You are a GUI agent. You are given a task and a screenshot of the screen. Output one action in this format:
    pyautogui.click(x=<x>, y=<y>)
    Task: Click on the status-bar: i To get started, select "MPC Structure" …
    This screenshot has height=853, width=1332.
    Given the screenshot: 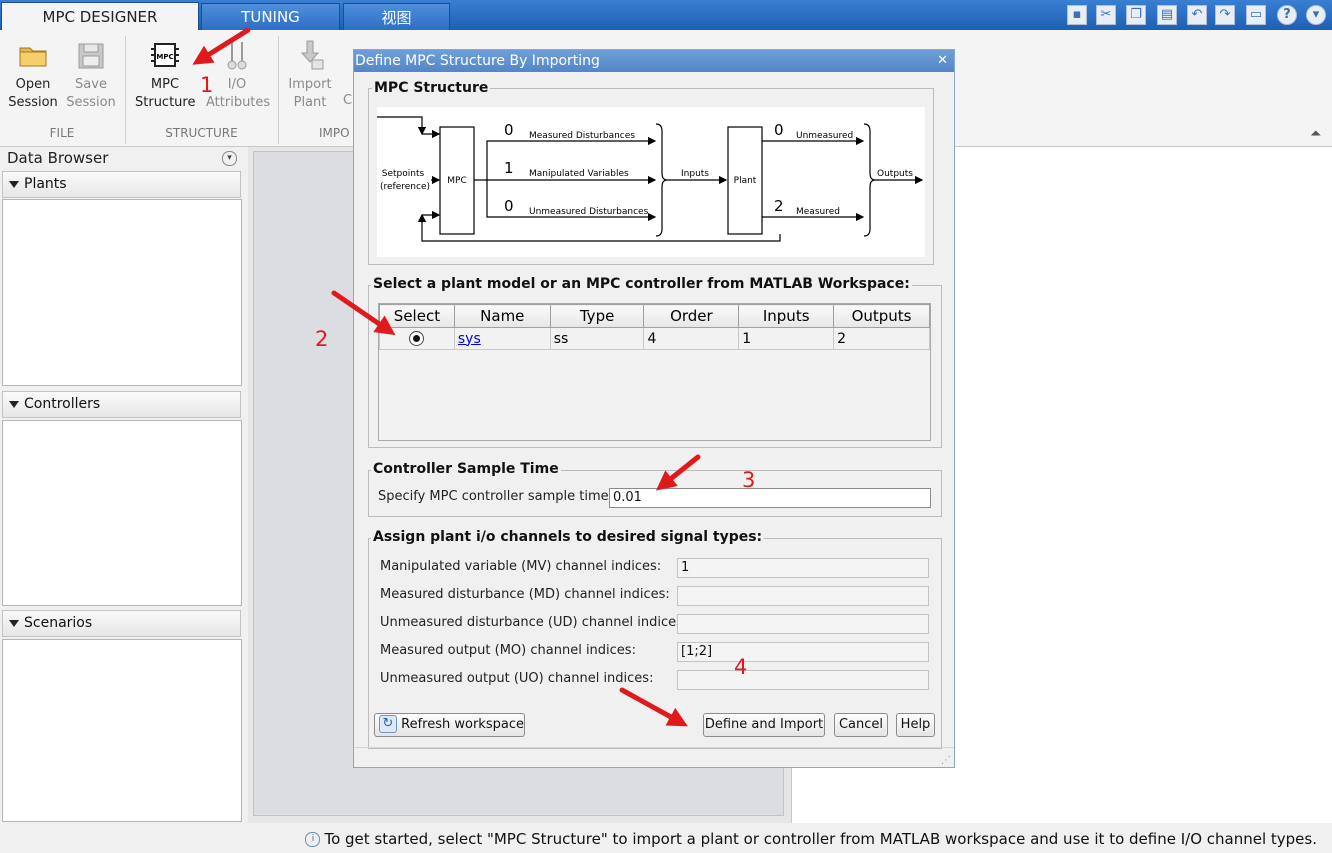 What is the action you would take?
    pyautogui.click(x=666, y=839)
    